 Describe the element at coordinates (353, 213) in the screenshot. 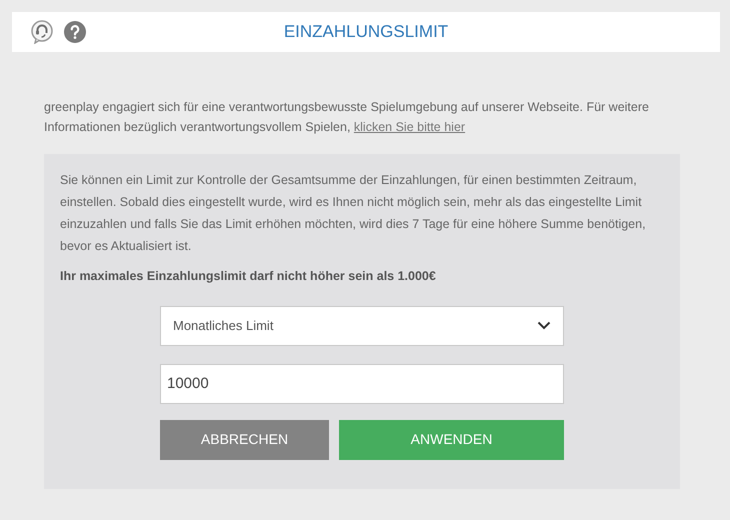

I see `description-text: Sie können ein Limit zur Kontrolle der Gesamtsumme der Einzahlungen, für einen bestimmten Zeitraum, einstellen. Sobald dies eingestellt wurde, wird es Ihnen nicht möglich sein, mehr als das eingestellte Limit einzuzahlen und falls Sie das Limit erhöhen möchten, wird dies 7 Tage für eine höhere Summe benötigen, bevor es Aktualisiert ist.` at that location.